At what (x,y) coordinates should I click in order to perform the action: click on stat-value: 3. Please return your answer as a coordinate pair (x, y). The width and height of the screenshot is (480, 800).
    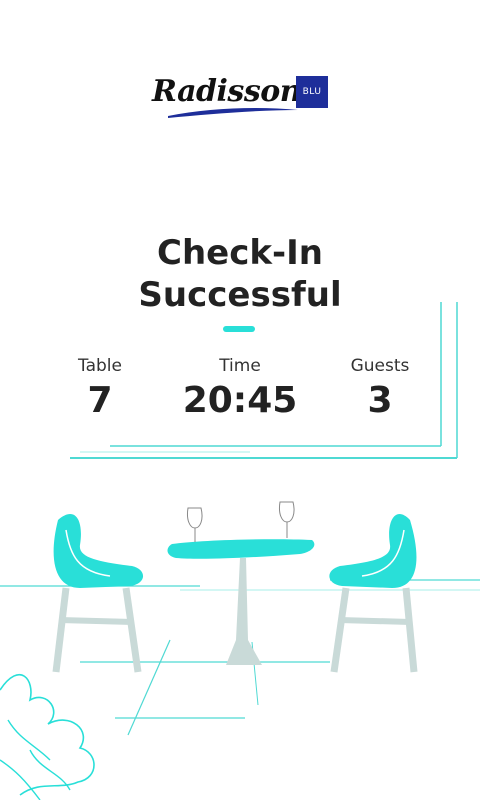
    Looking at the image, I should click on (380, 400).